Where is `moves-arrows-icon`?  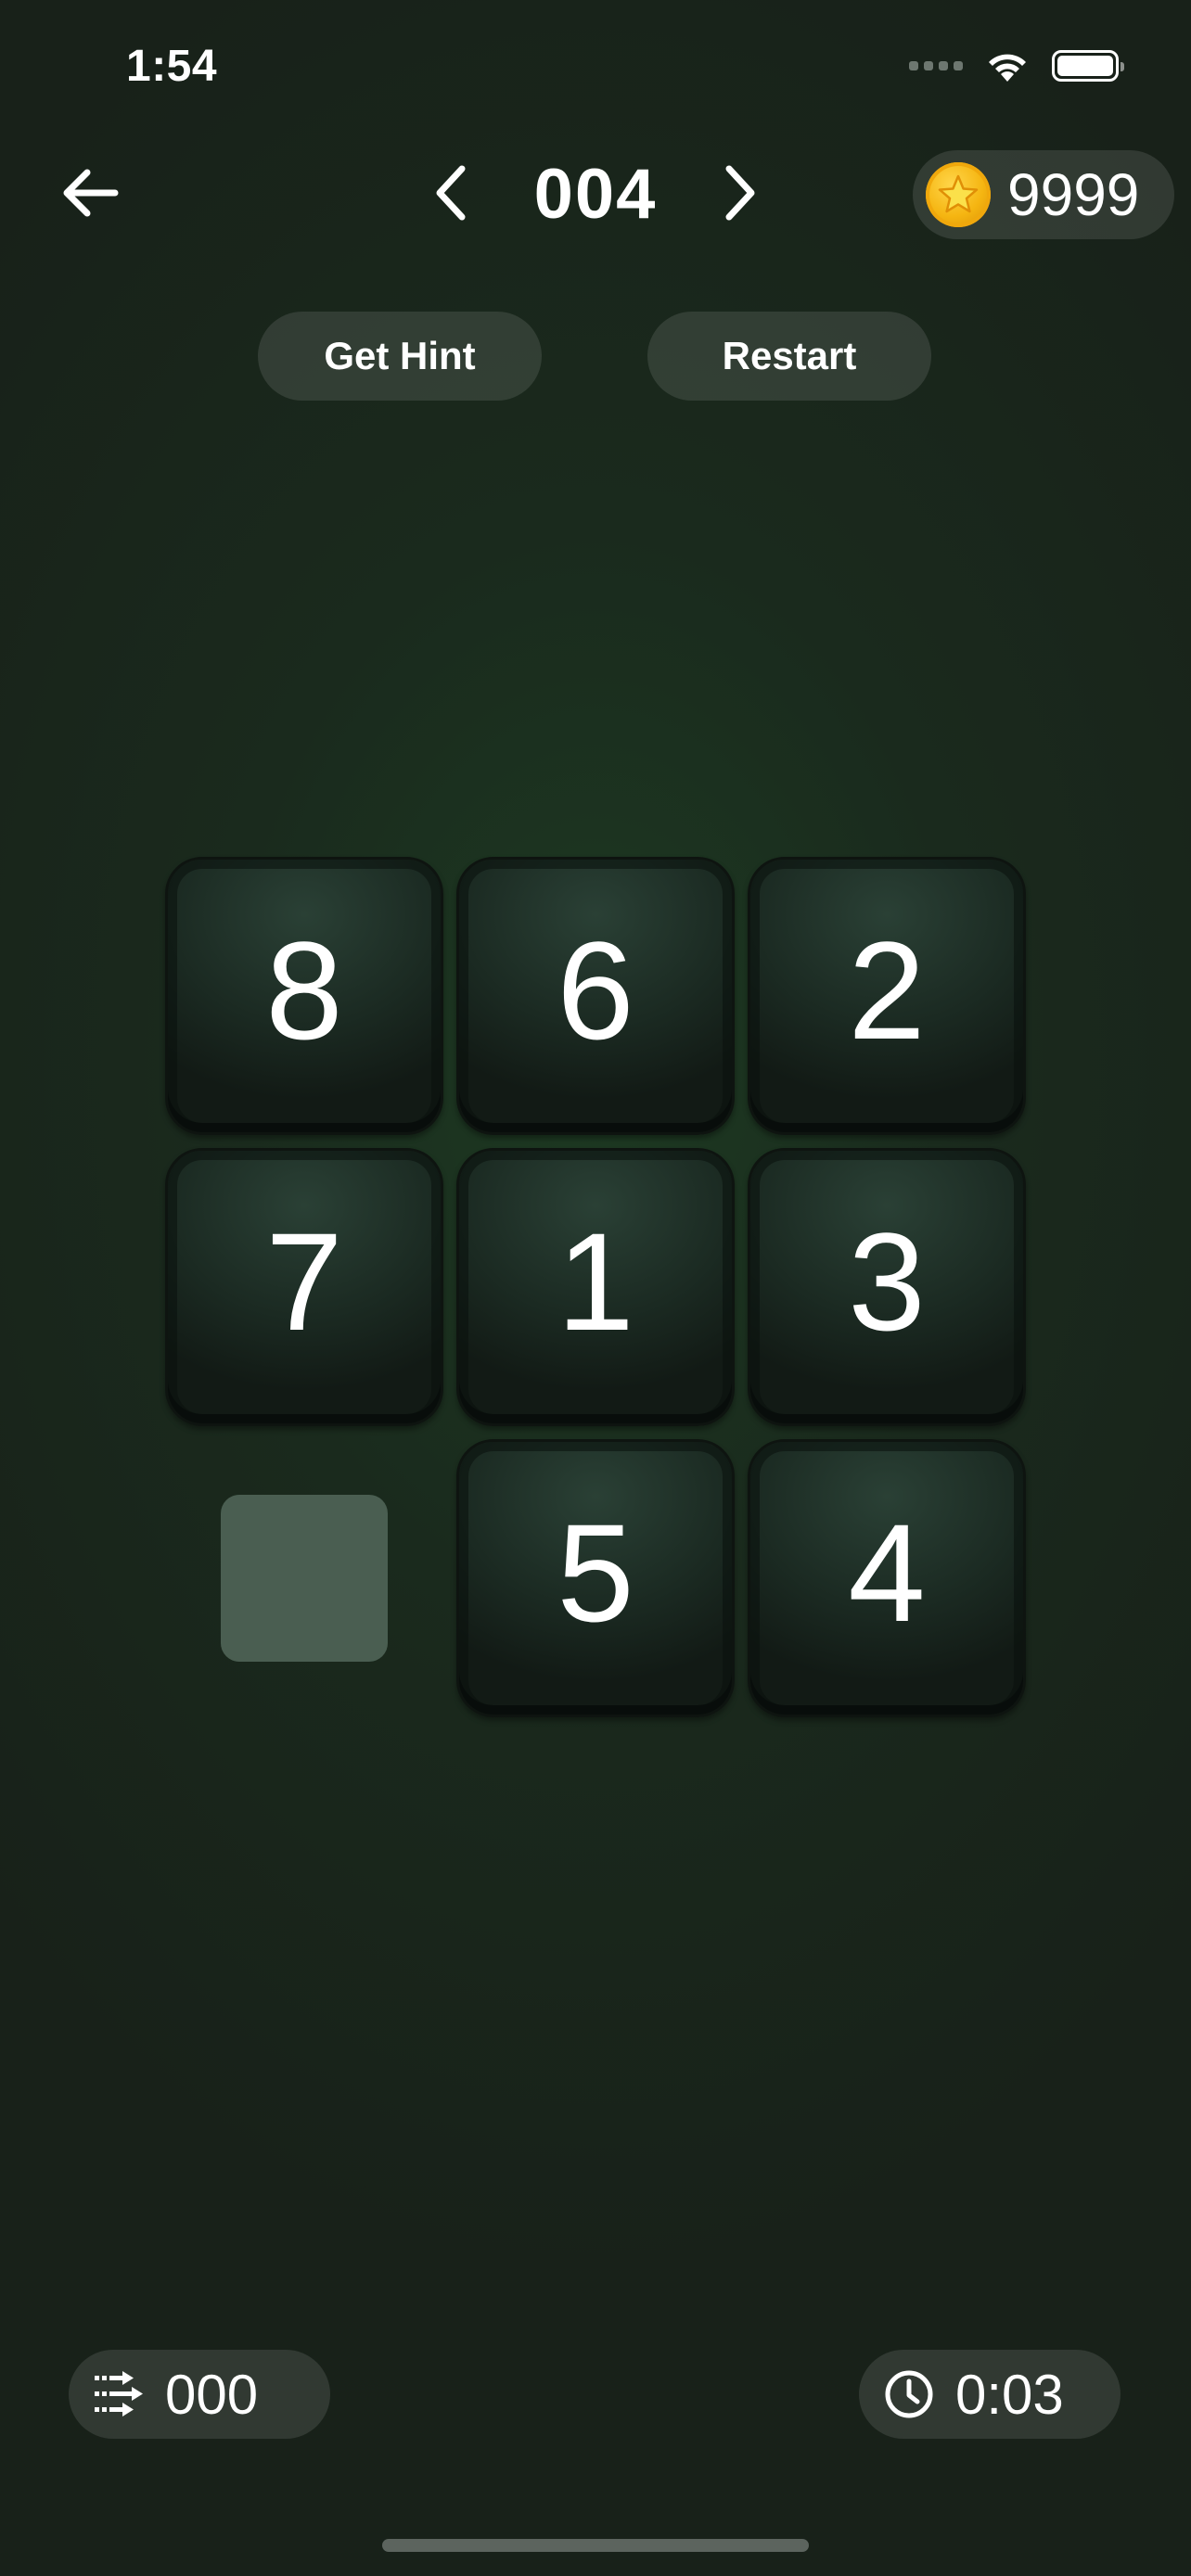
moves-arrows-icon is located at coordinates (119, 2394).